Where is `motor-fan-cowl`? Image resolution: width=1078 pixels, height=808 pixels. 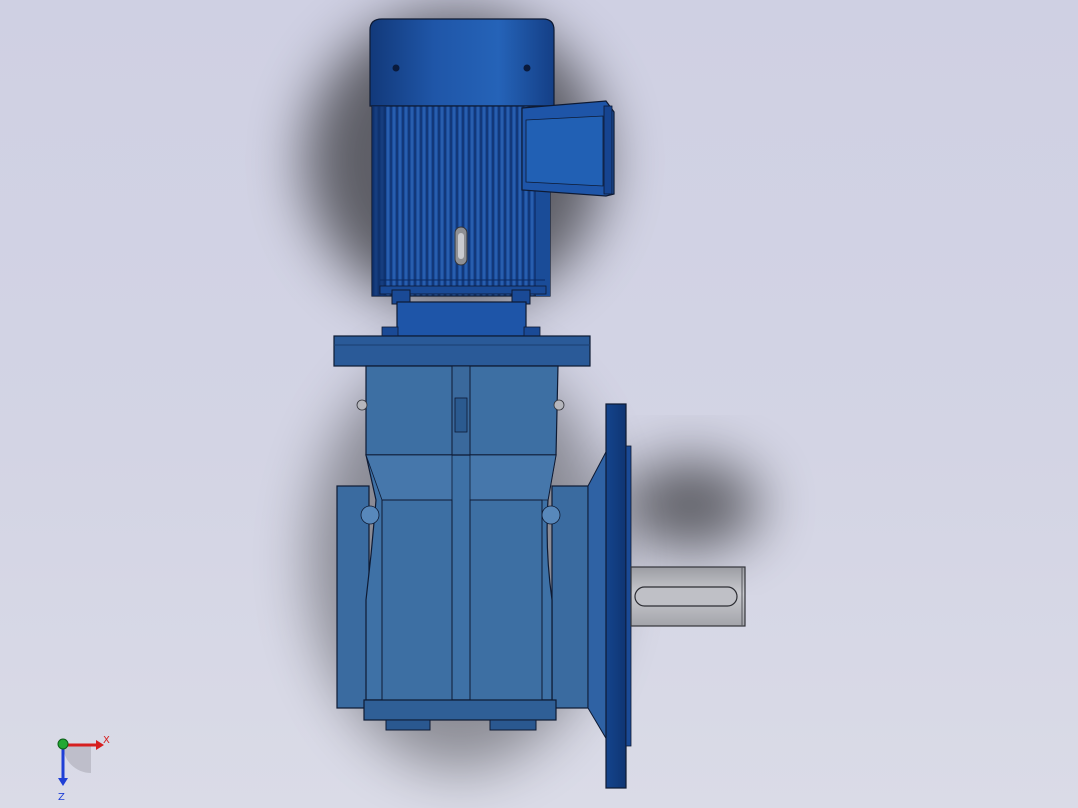
motor-fan-cowl is located at coordinates (462, 62).